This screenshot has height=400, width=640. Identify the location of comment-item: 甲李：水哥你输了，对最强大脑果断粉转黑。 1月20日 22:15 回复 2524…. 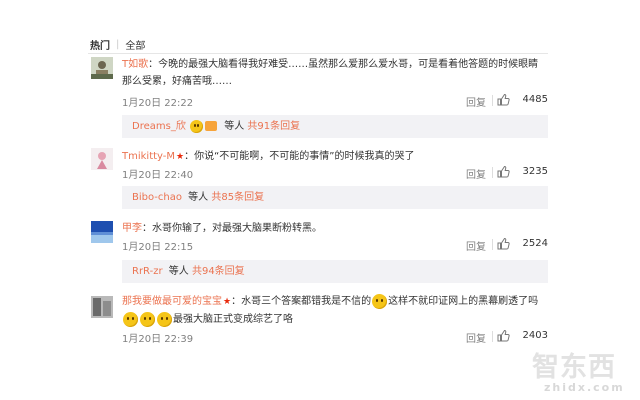
(318, 252).